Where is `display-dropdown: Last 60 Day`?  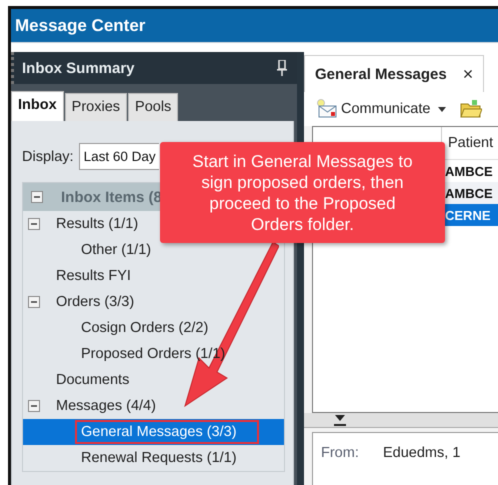
display-dropdown: Last 60 Day is located at coordinates (118, 156).